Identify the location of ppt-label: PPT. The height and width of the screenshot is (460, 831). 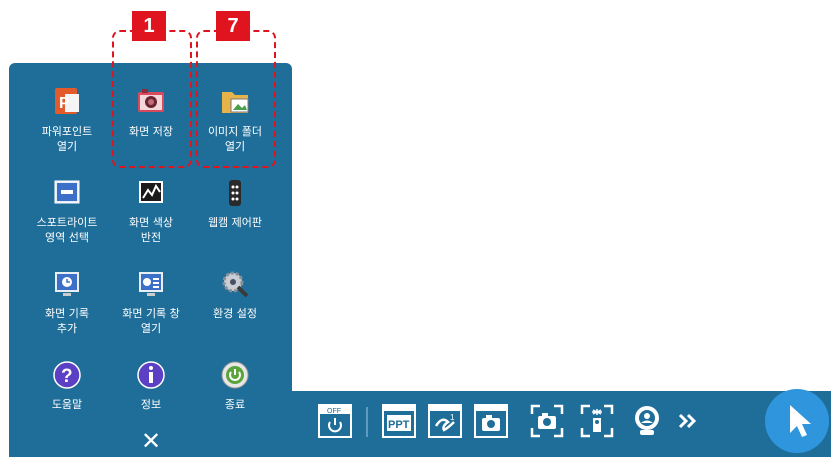
(399, 425).